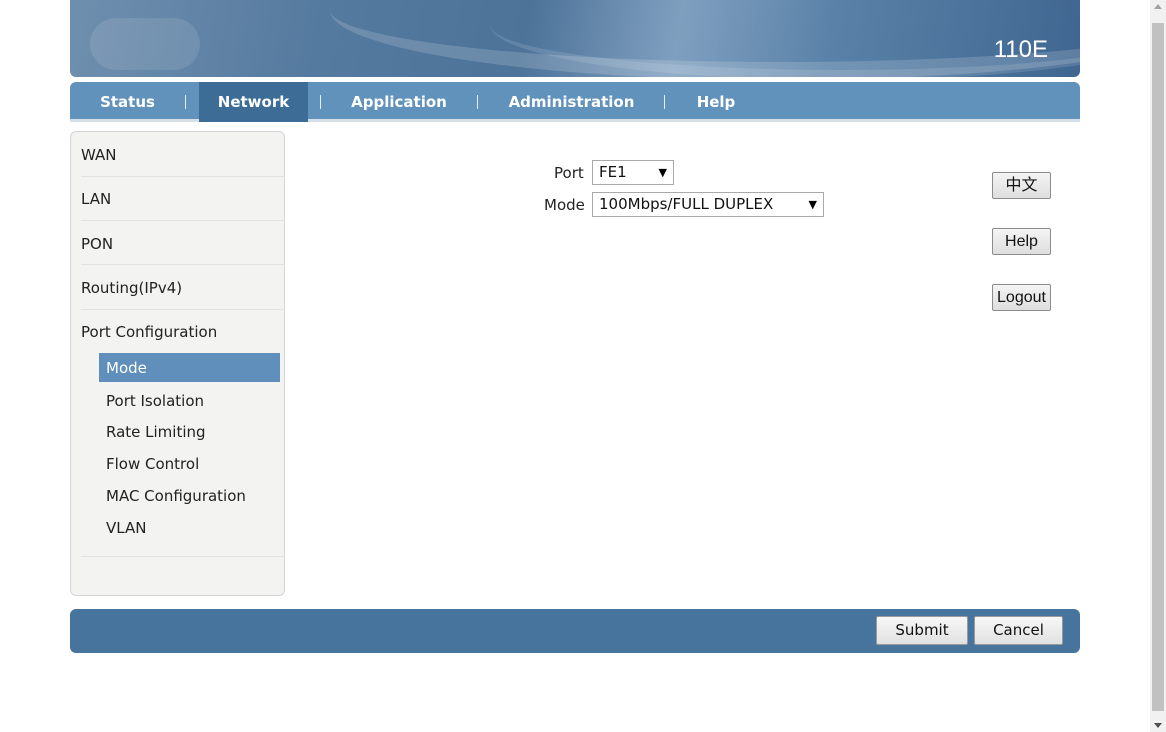 The height and width of the screenshot is (732, 1166). I want to click on help-button: Help, so click(1021, 241).